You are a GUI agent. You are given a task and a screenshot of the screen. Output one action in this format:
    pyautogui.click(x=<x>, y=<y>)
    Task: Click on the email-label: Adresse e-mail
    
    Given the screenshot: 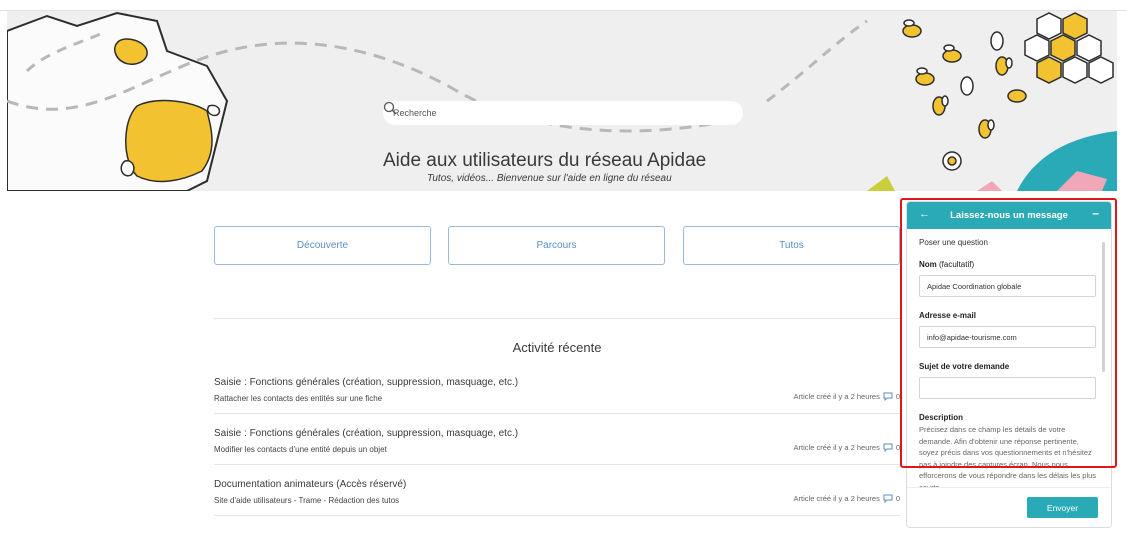 What is the action you would take?
    pyautogui.click(x=947, y=315)
    